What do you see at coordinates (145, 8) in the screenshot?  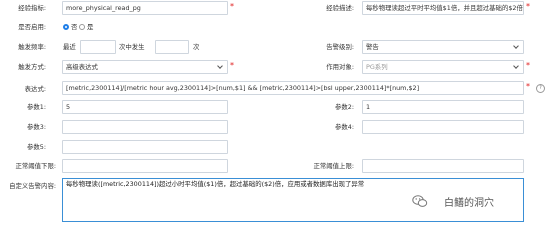 I see `name-input: more_physical_read_pg` at bounding box center [145, 8].